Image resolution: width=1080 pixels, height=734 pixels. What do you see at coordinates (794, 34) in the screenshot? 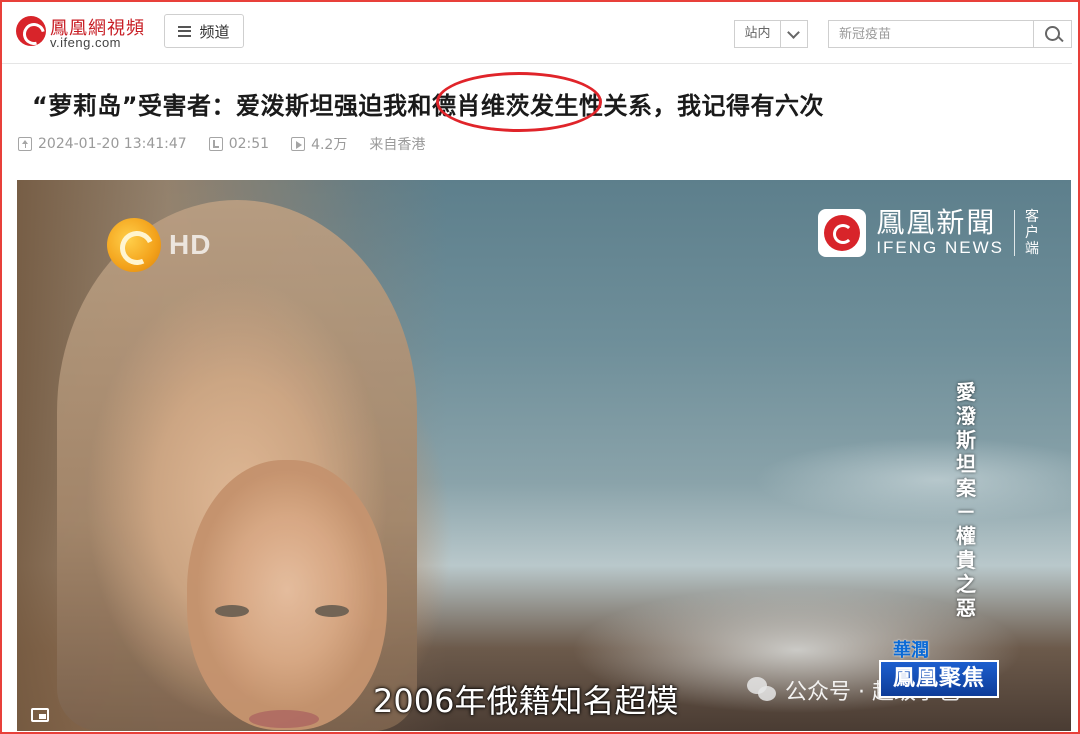
I see `chevron-down-icon` at bounding box center [794, 34].